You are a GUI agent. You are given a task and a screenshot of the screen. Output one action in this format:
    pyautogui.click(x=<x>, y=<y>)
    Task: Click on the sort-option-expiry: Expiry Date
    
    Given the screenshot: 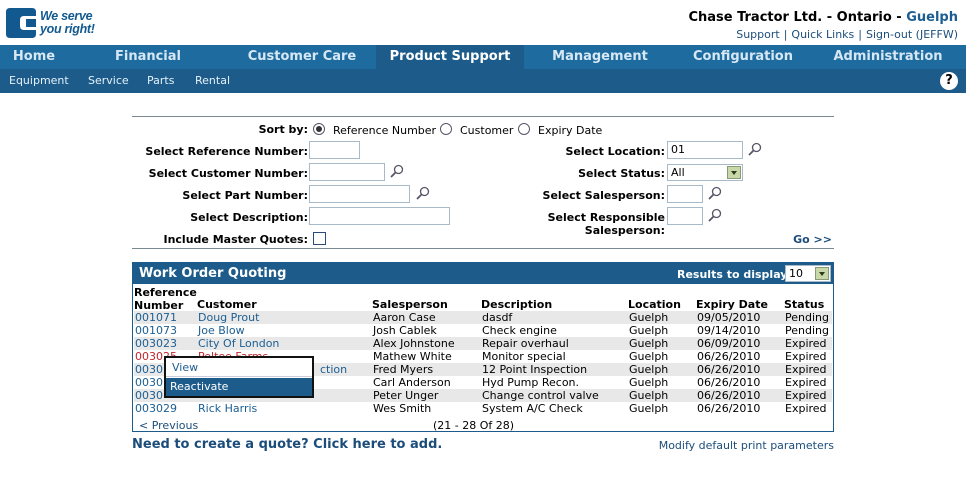 What is the action you would take?
    pyautogui.click(x=570, y=130)
    